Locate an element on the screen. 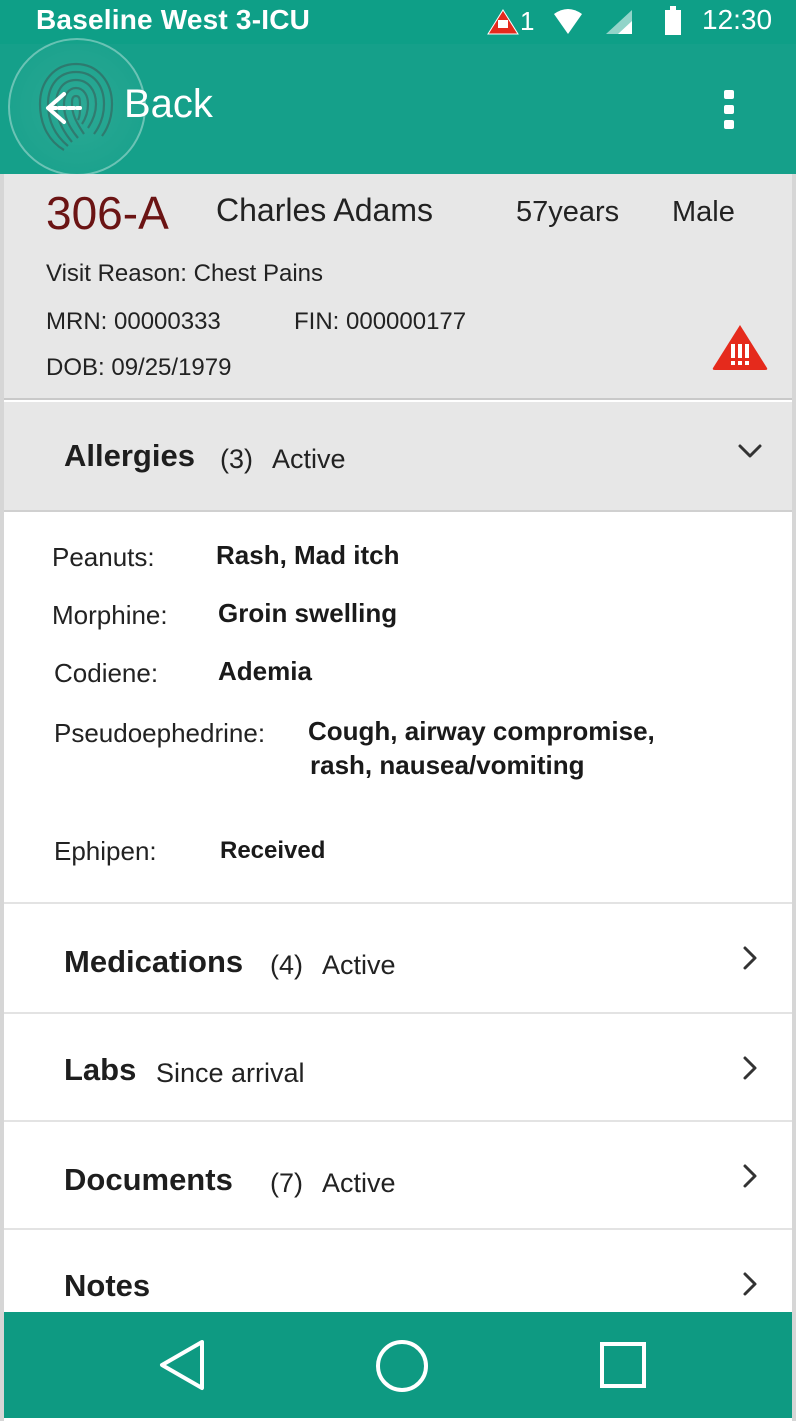 The height and width of the screenshot is (1421, 796). allergy-name: Morphine: is located at coordinates (110, 615).